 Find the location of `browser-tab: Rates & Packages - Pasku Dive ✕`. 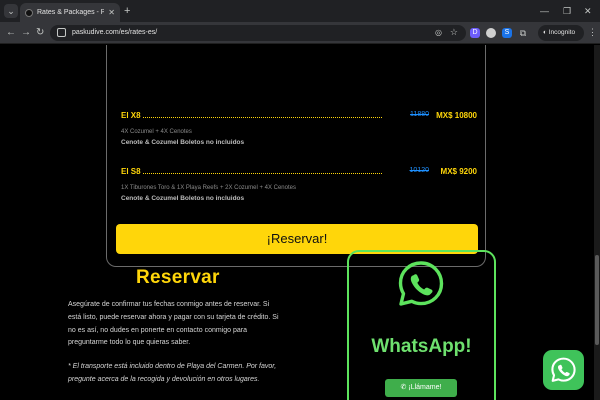

browser-tab: Rates & Packages - Pasku Dive ✕ is located at coordinates (70, 12).